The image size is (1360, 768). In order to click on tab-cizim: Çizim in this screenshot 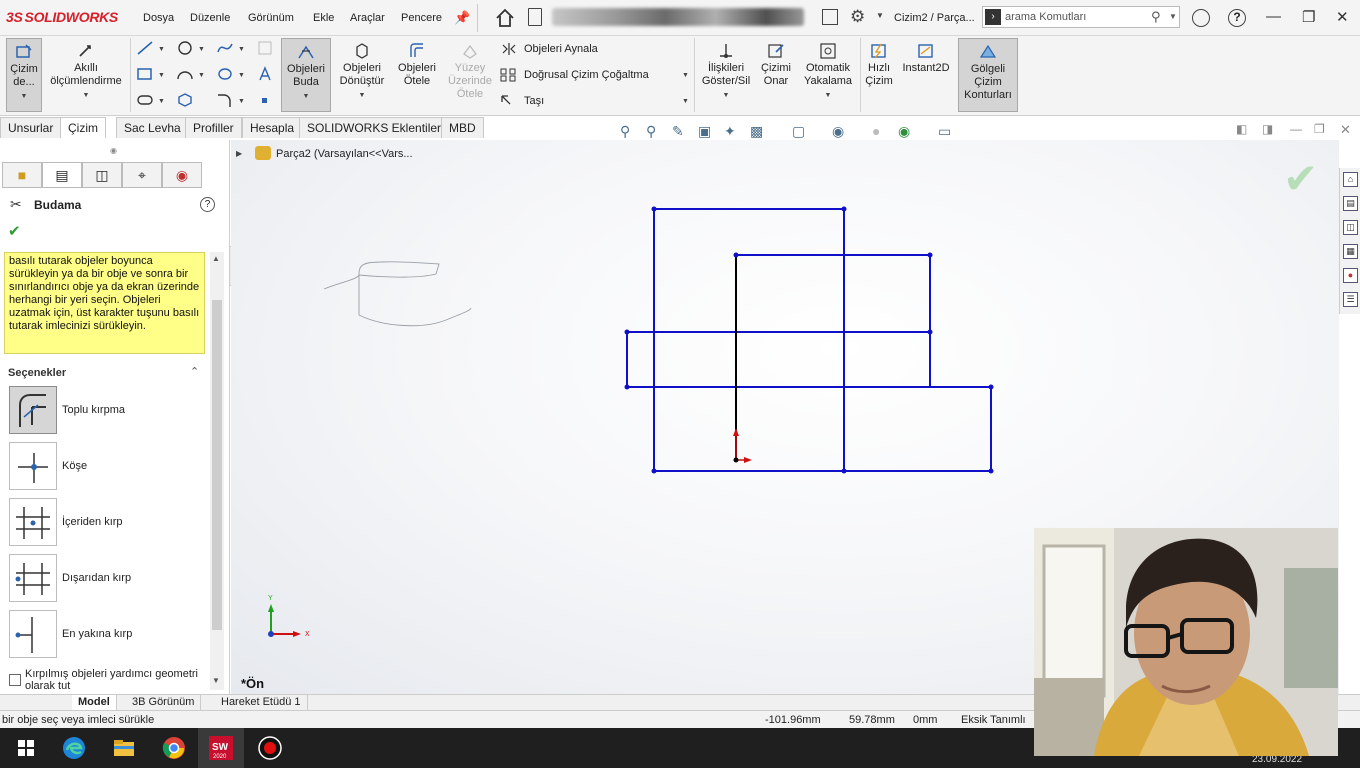, I will do `click(83, 127)`.